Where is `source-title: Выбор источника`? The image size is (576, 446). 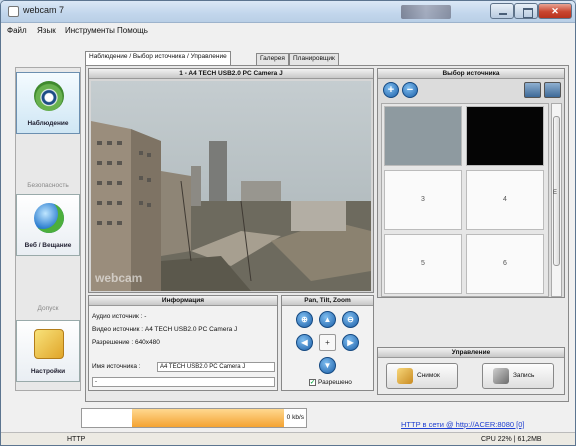 source-title: Выбор источника is located at coordinates (471, 74).